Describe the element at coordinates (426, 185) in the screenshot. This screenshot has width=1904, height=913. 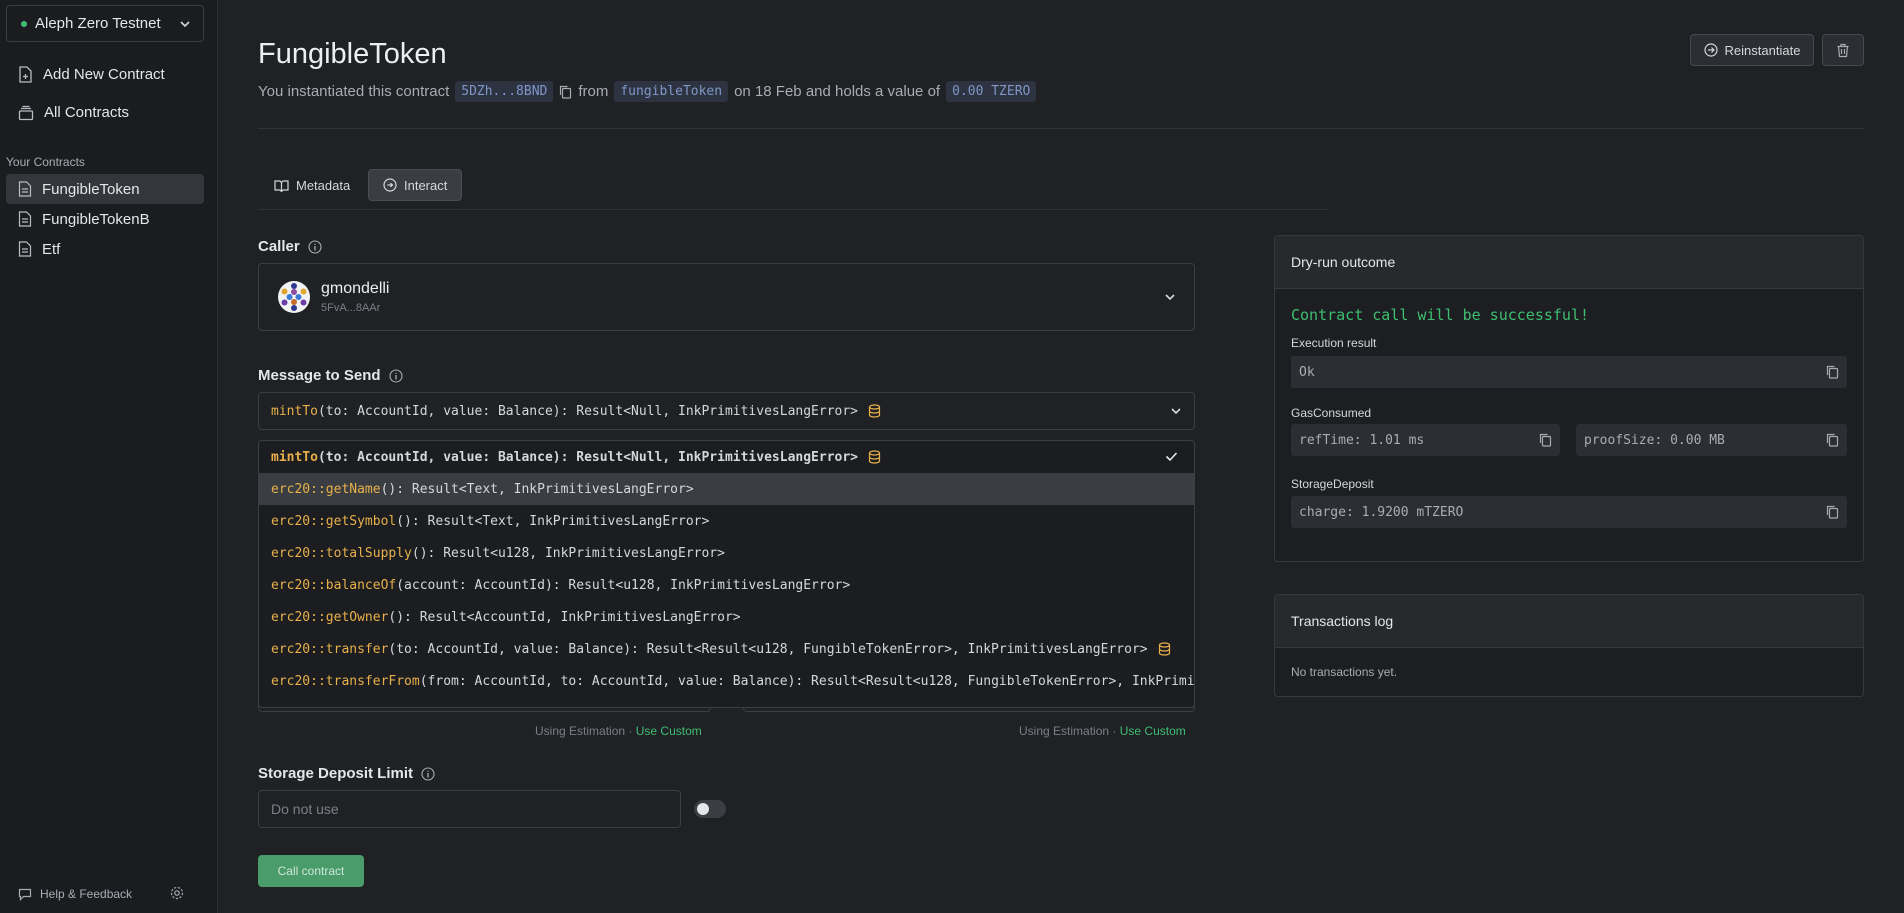
I see `tab-interact-label: Interact` at that location.